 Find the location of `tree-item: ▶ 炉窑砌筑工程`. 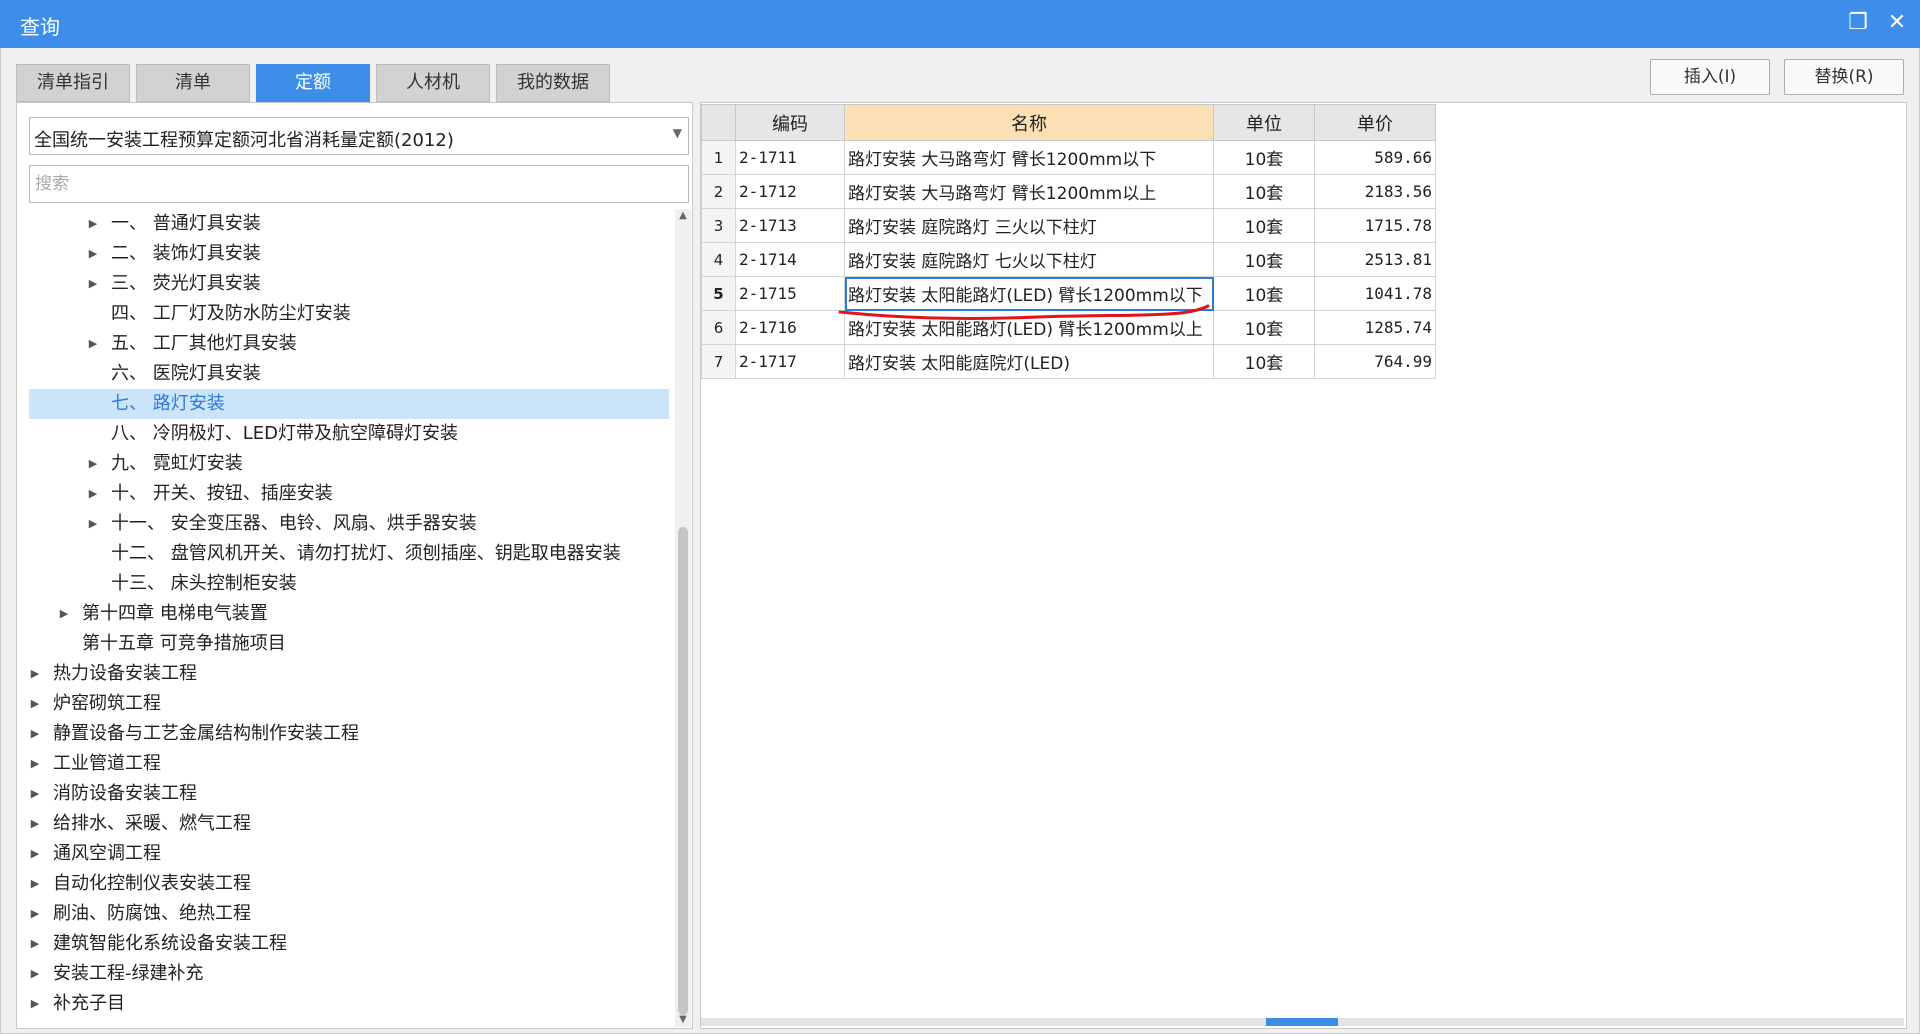

tree-item: ▶ 炉窑砌筑工程 is located at coordinates (349, 704).